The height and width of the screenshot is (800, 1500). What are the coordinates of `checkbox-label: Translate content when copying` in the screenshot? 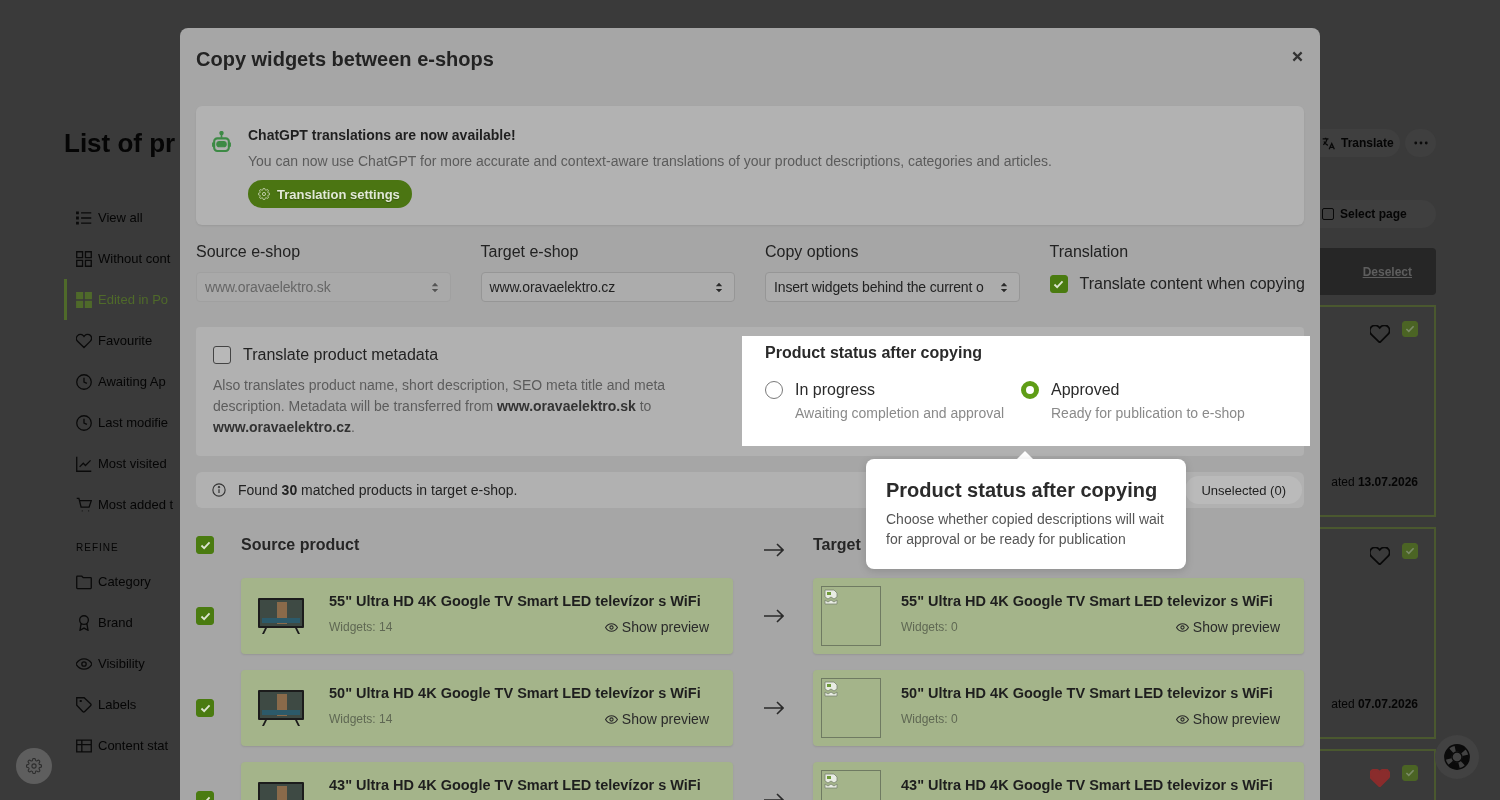 It's located at (1192, 284).